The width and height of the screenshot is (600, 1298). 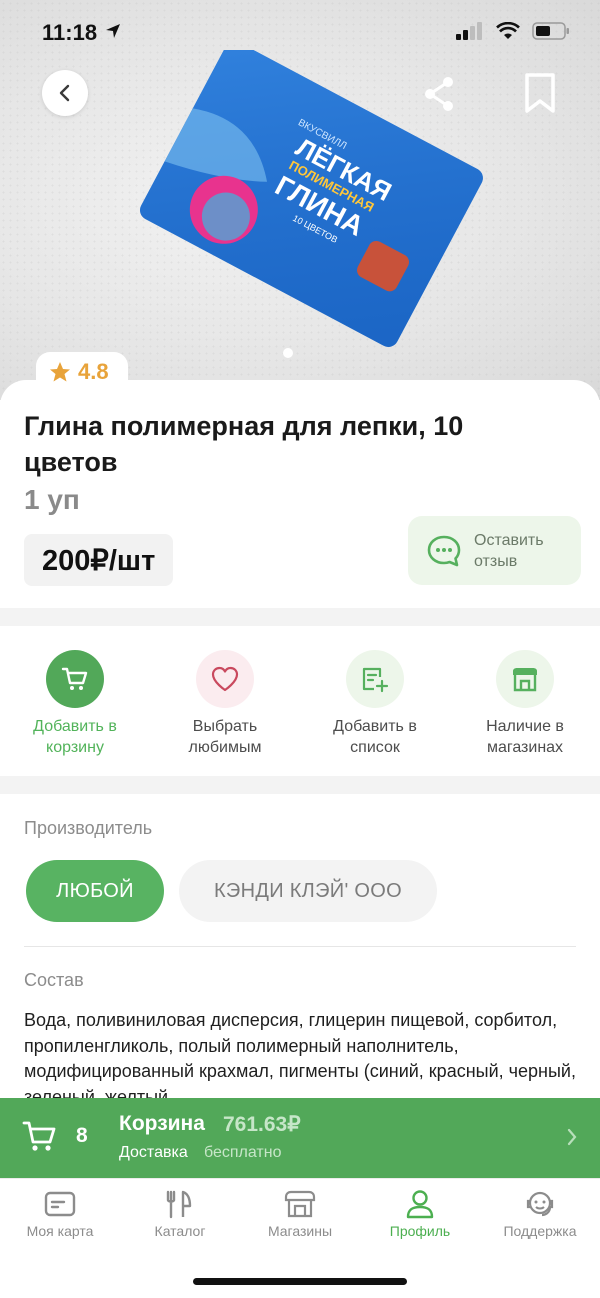 I want to click on cart-bar: 8 Корзина 761.63₽ Доставка бесплатно, so click(x=300, y=1138).